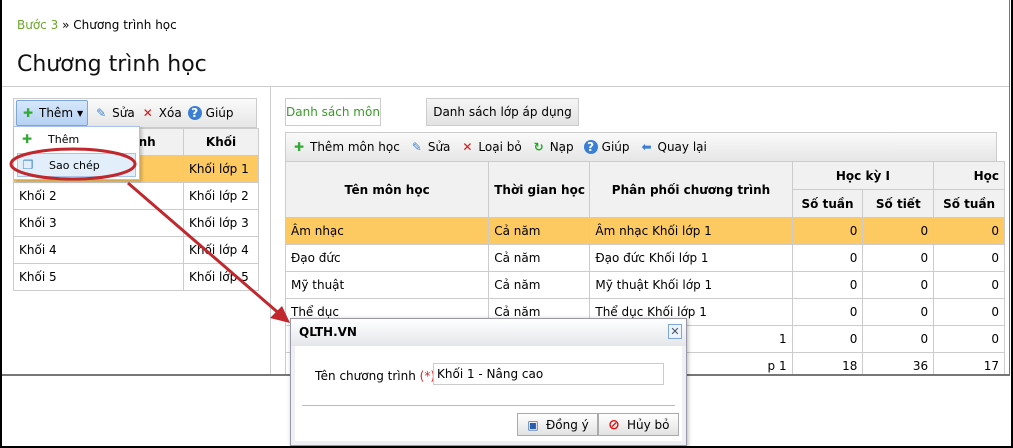 This screenshot has width=1013, height=448. What do you see at coordinates (488, 393) in the screenshot?
I see `dialog-body: Tên chương trình (*) ▣ Đồng ý ⊘ Hủy bỏ` at bounding box center [488, 393].